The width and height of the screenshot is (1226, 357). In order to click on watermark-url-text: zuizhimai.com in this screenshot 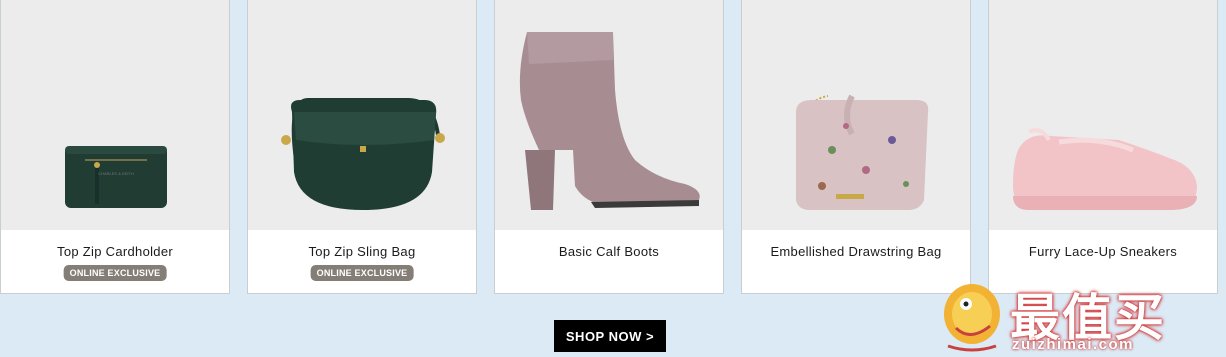, I will do `click(1073, 344)`.